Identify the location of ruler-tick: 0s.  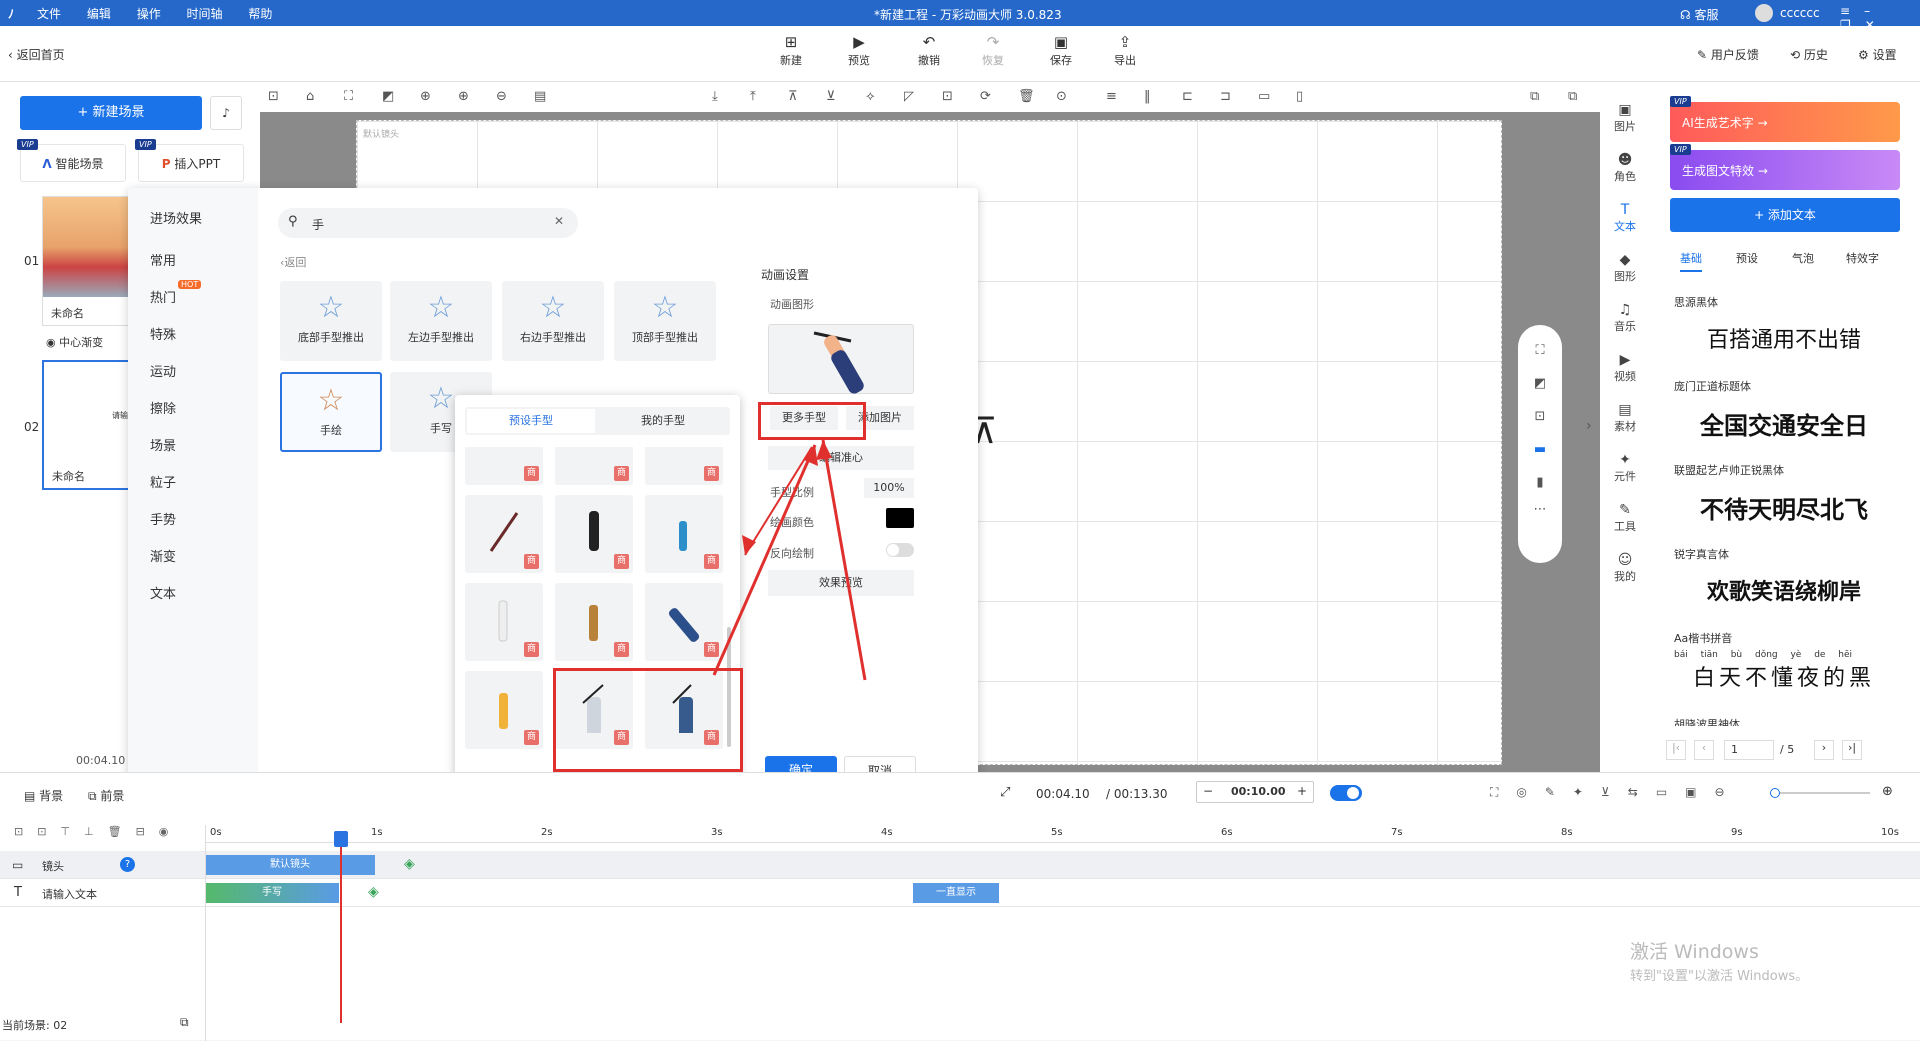
(216, 832).